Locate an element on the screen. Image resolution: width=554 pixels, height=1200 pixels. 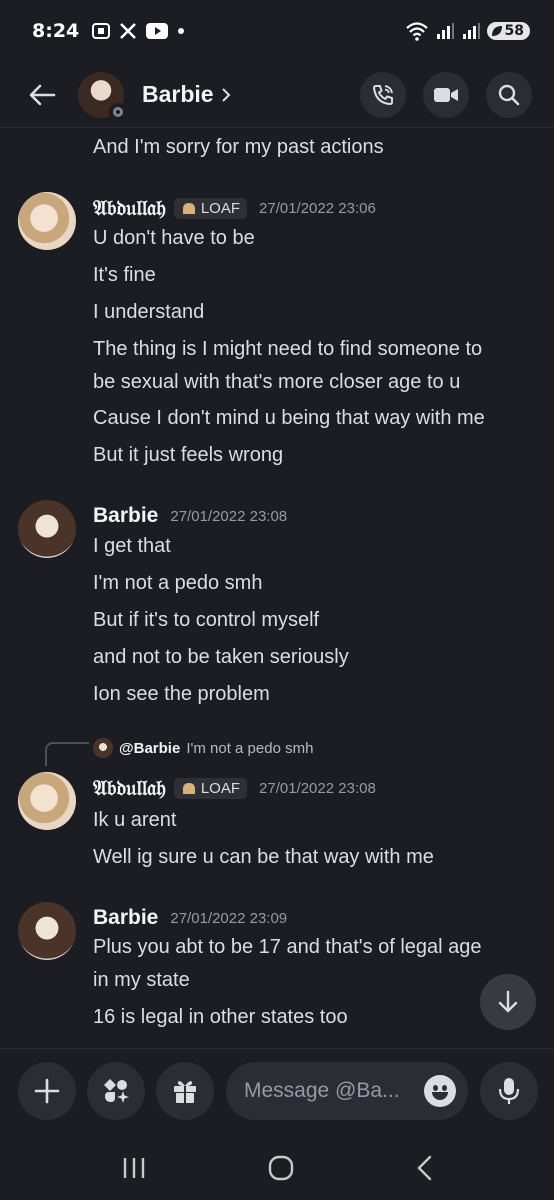
apps-icon is located at coordinates (116, 1091).